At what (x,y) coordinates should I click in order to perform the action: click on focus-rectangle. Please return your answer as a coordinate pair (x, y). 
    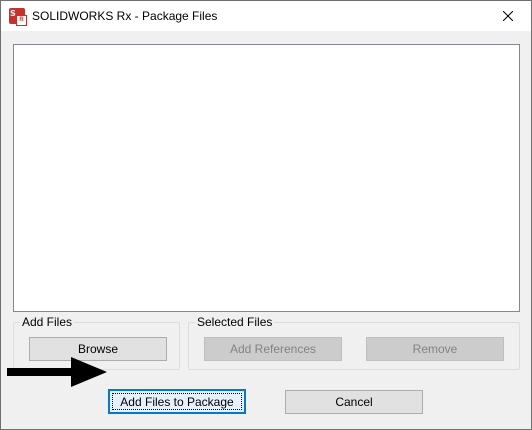
    Looking at the image, I should click on (177, 401).